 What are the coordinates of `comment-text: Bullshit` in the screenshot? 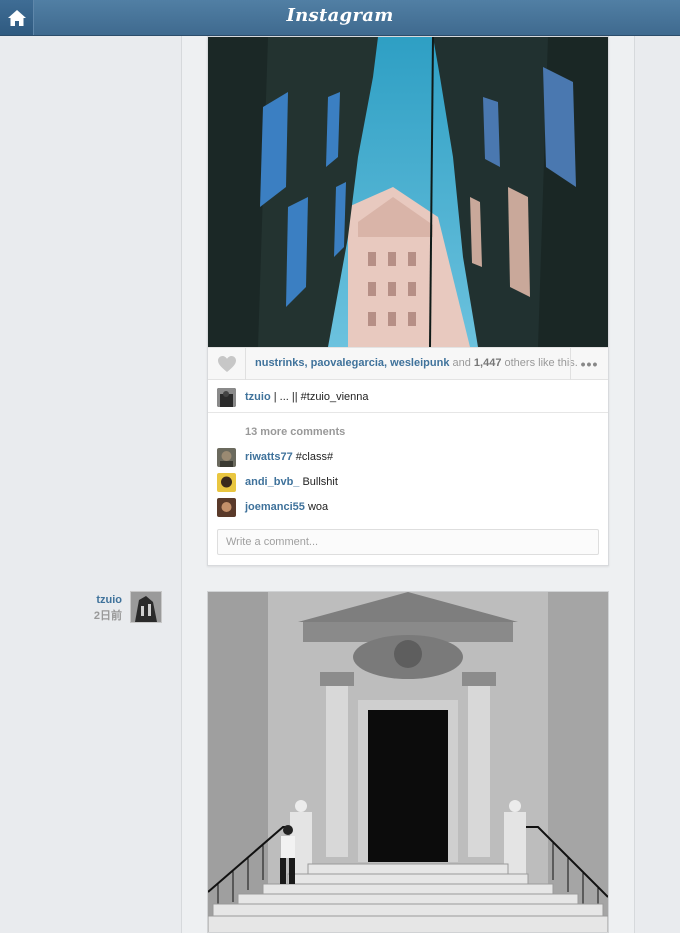 It's located at (320, 482).